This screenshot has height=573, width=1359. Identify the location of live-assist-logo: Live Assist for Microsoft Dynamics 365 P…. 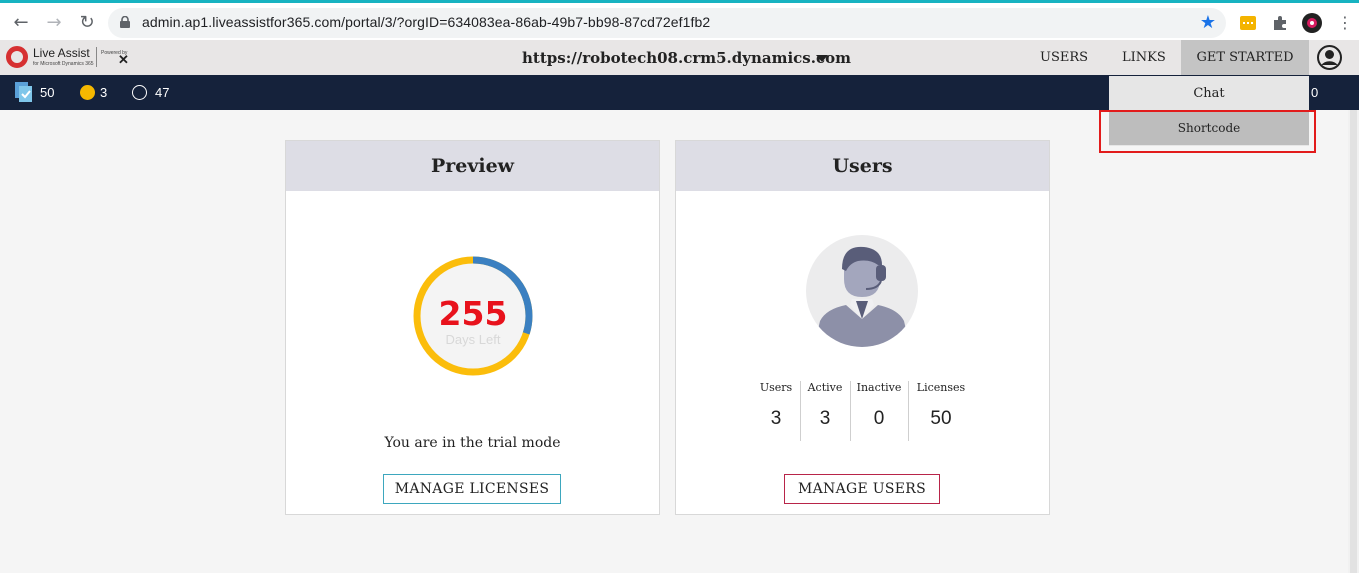
(71, 58).